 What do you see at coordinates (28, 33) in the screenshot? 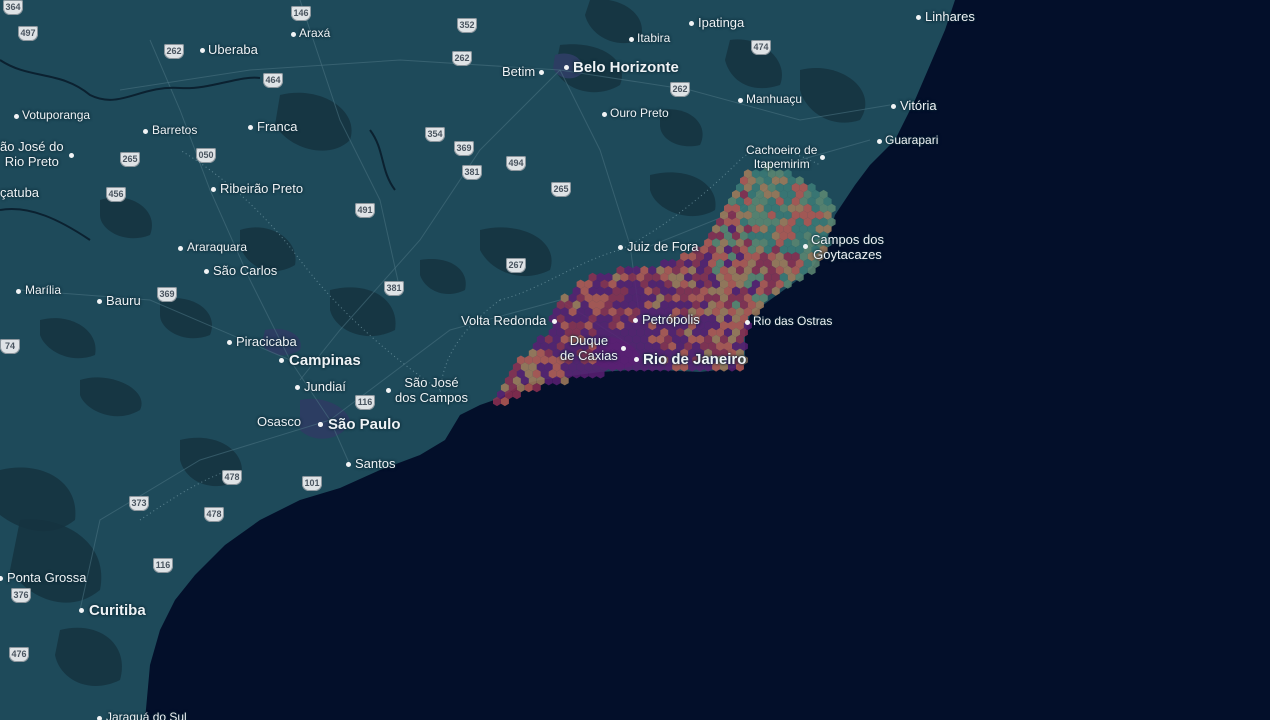
I see `highway-shield: 497` at bounding box center [28, 33].